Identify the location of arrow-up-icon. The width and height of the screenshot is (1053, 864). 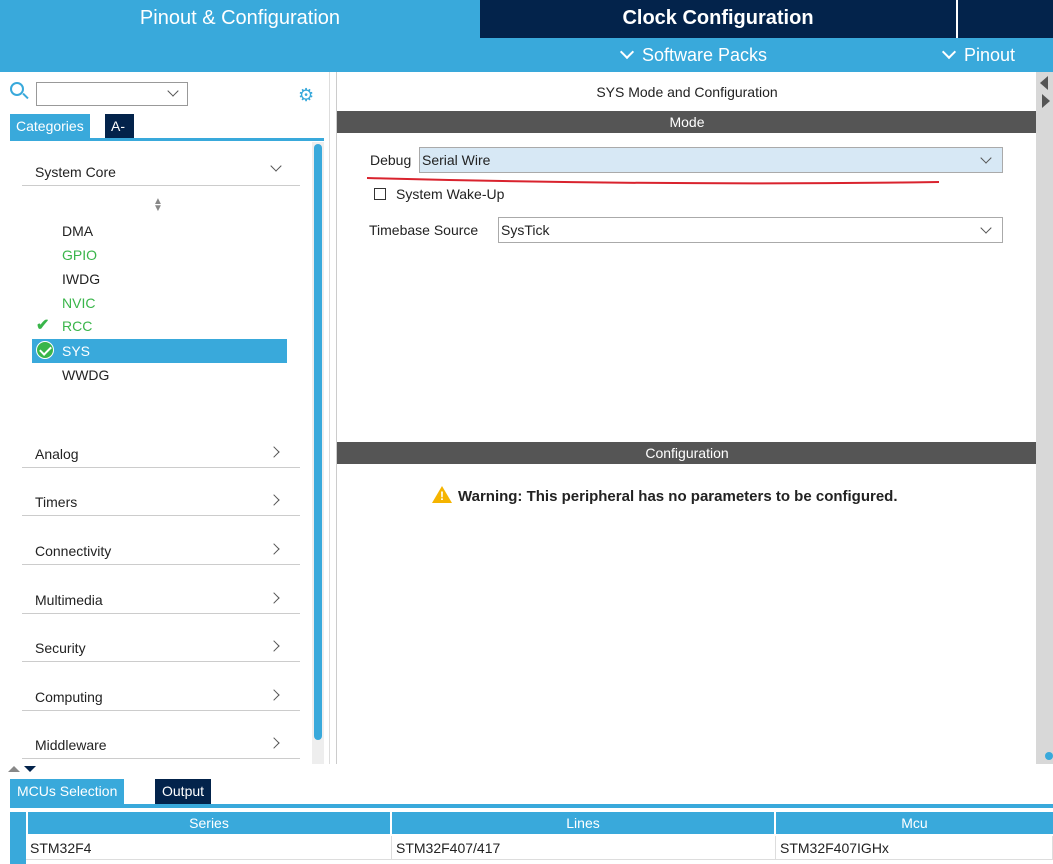
(14, 769).